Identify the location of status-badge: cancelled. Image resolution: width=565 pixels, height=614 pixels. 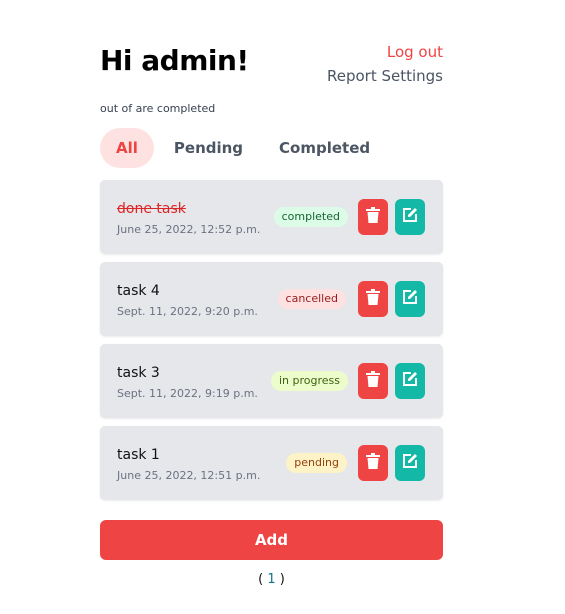
(311, 299).